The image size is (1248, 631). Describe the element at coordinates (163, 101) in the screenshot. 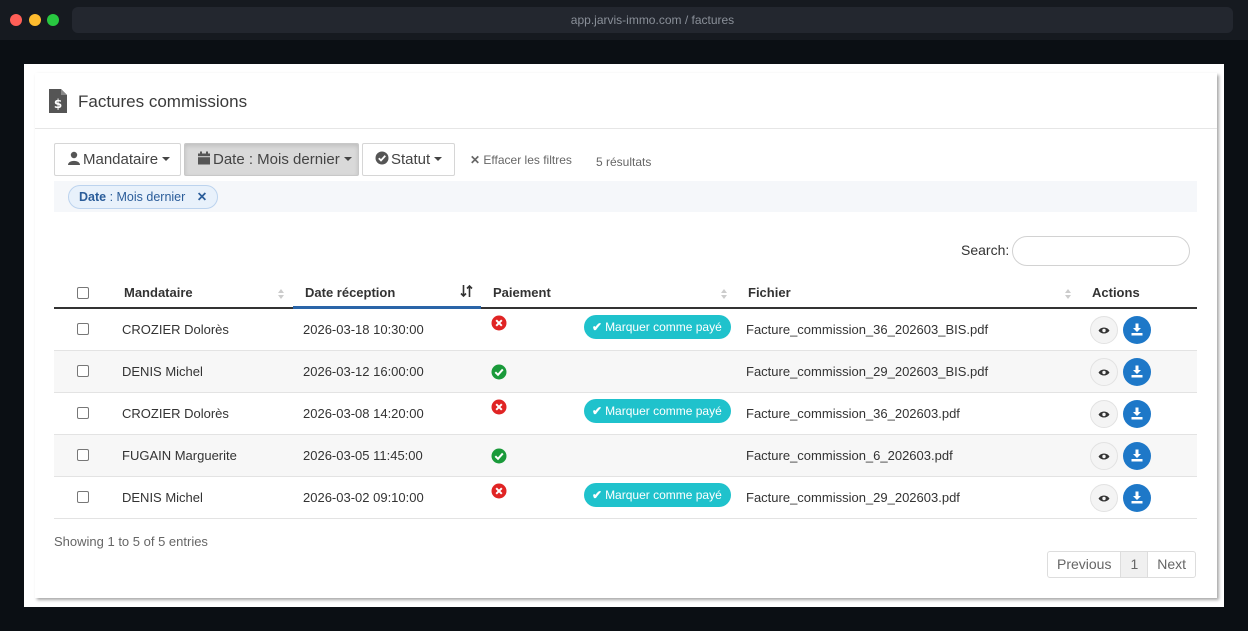

I see `page-title: Factures commissions` at that location.